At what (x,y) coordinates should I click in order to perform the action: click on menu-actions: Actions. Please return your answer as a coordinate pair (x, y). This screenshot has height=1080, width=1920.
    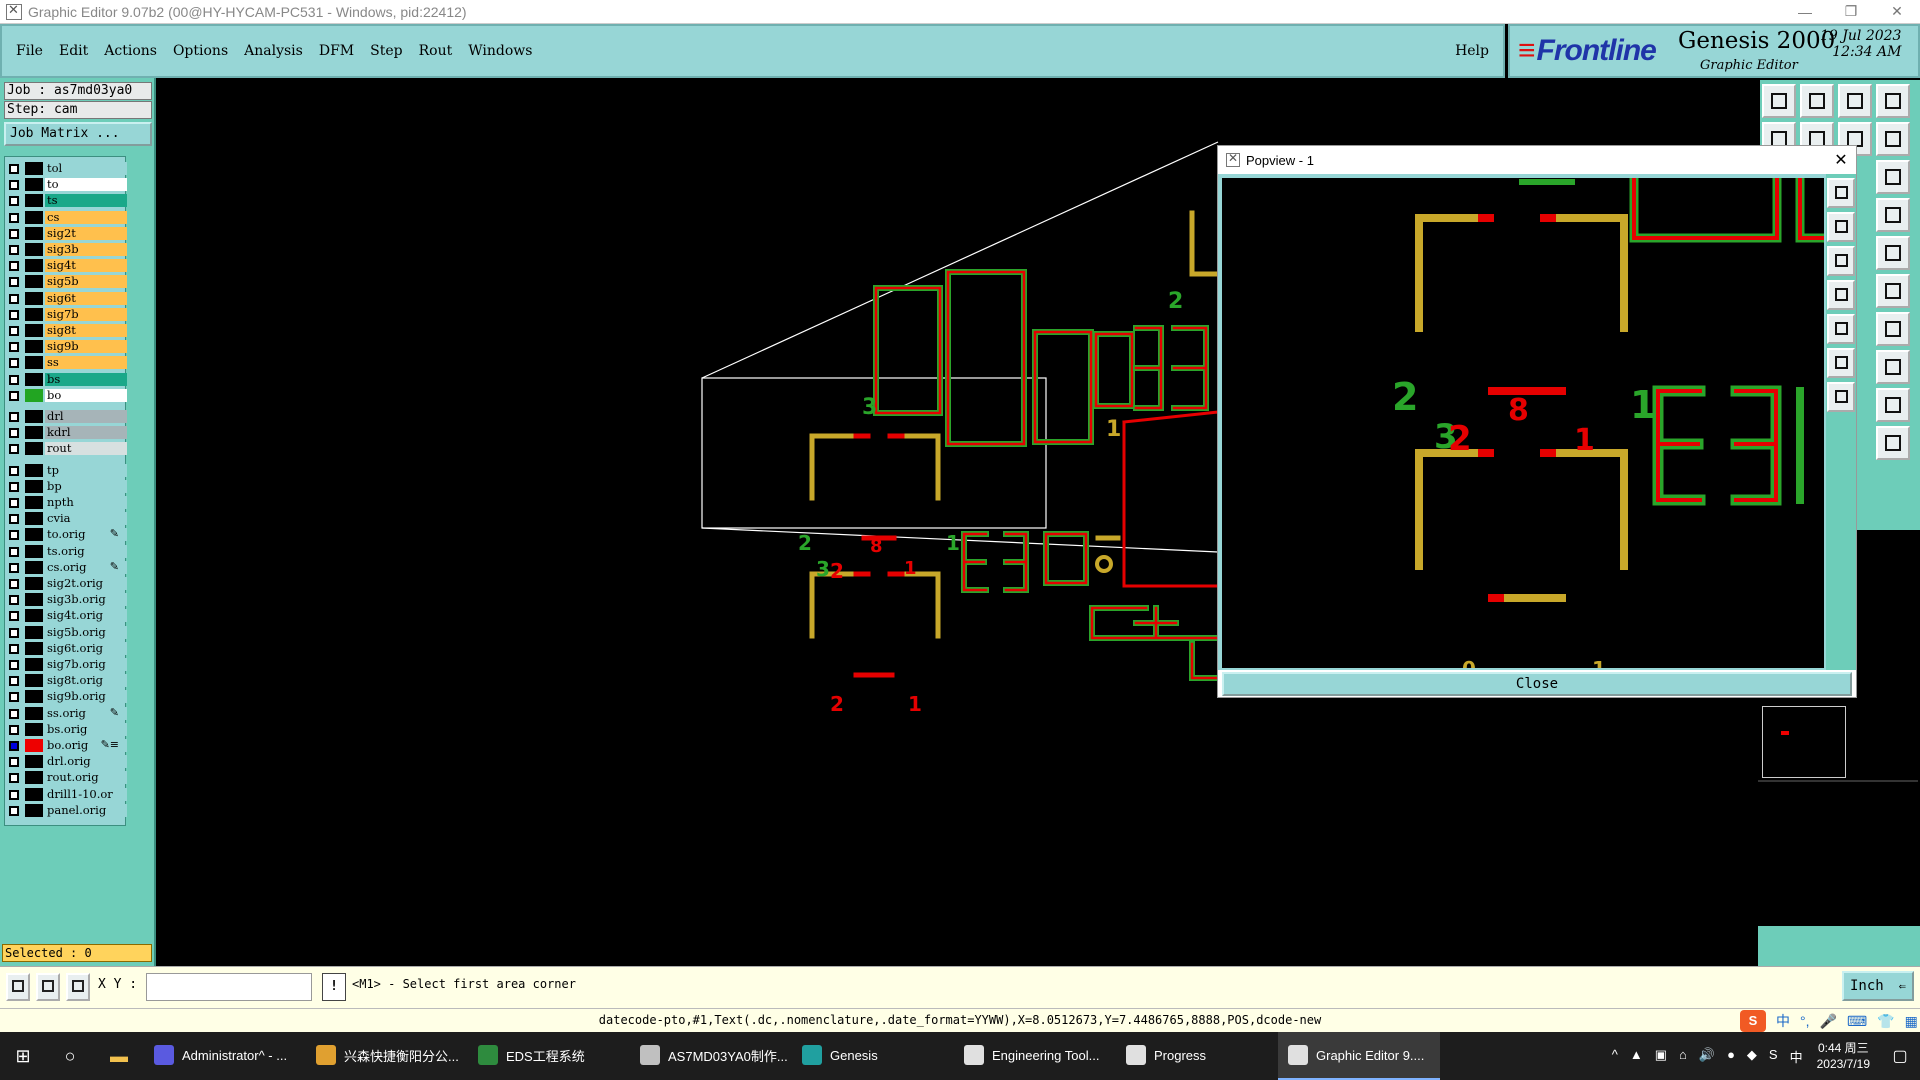
    Looking at the image, I should click on (130, 51).